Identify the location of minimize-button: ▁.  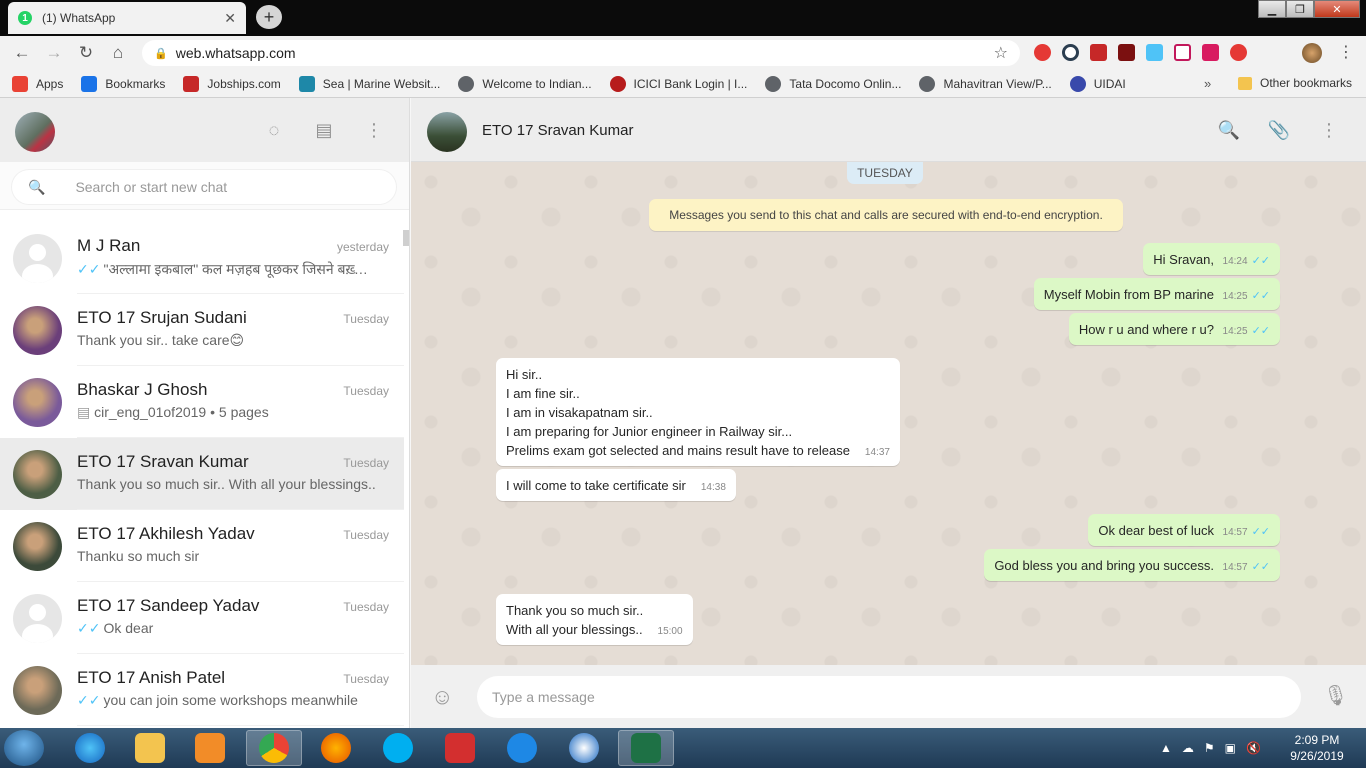
(1272, 9).